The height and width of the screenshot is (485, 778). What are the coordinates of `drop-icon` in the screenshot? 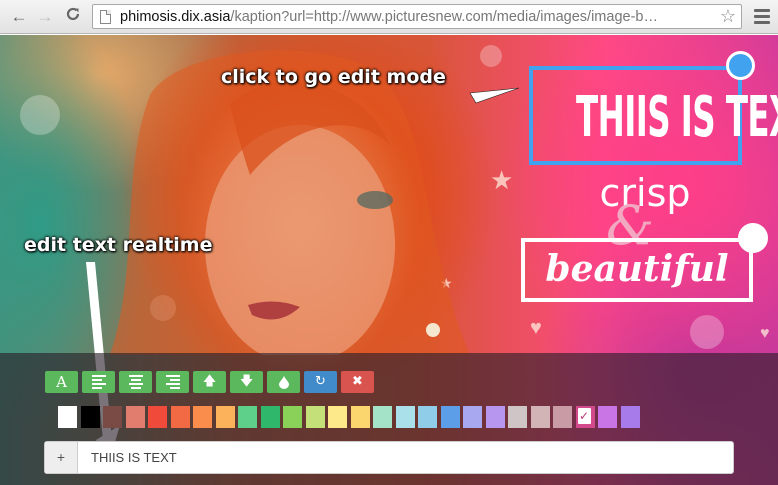 It's located at (283, 382).